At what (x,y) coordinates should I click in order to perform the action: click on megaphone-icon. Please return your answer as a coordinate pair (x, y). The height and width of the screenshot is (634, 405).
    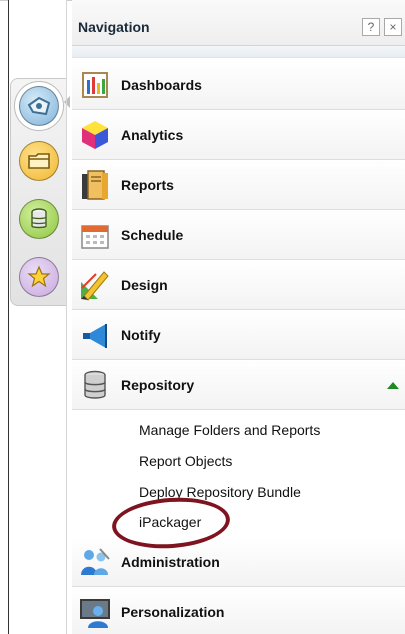
    Looking at the image, I should click on (95, 335).